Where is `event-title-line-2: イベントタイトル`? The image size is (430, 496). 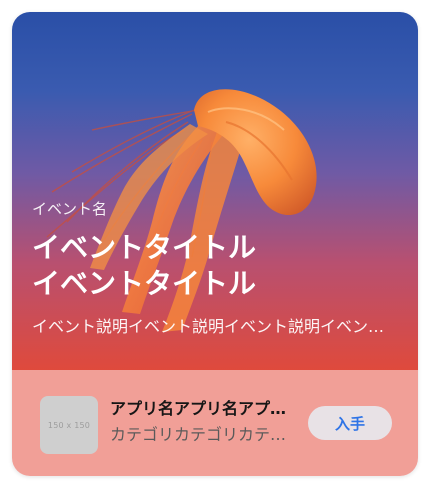 event-title-line-2: イベントタイトル is located at coordinates (144, 283).